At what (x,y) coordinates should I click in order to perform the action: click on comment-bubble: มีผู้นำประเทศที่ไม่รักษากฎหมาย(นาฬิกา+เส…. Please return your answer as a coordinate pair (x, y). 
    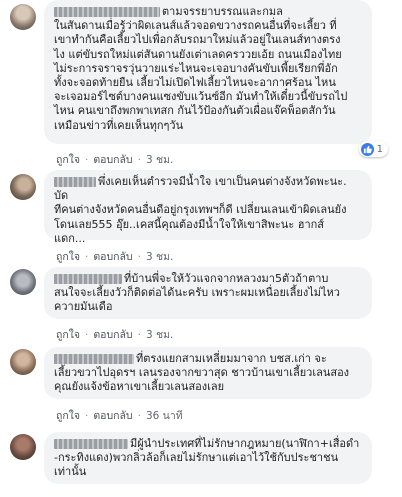
    Looking at the image, I should click on (208, 458).